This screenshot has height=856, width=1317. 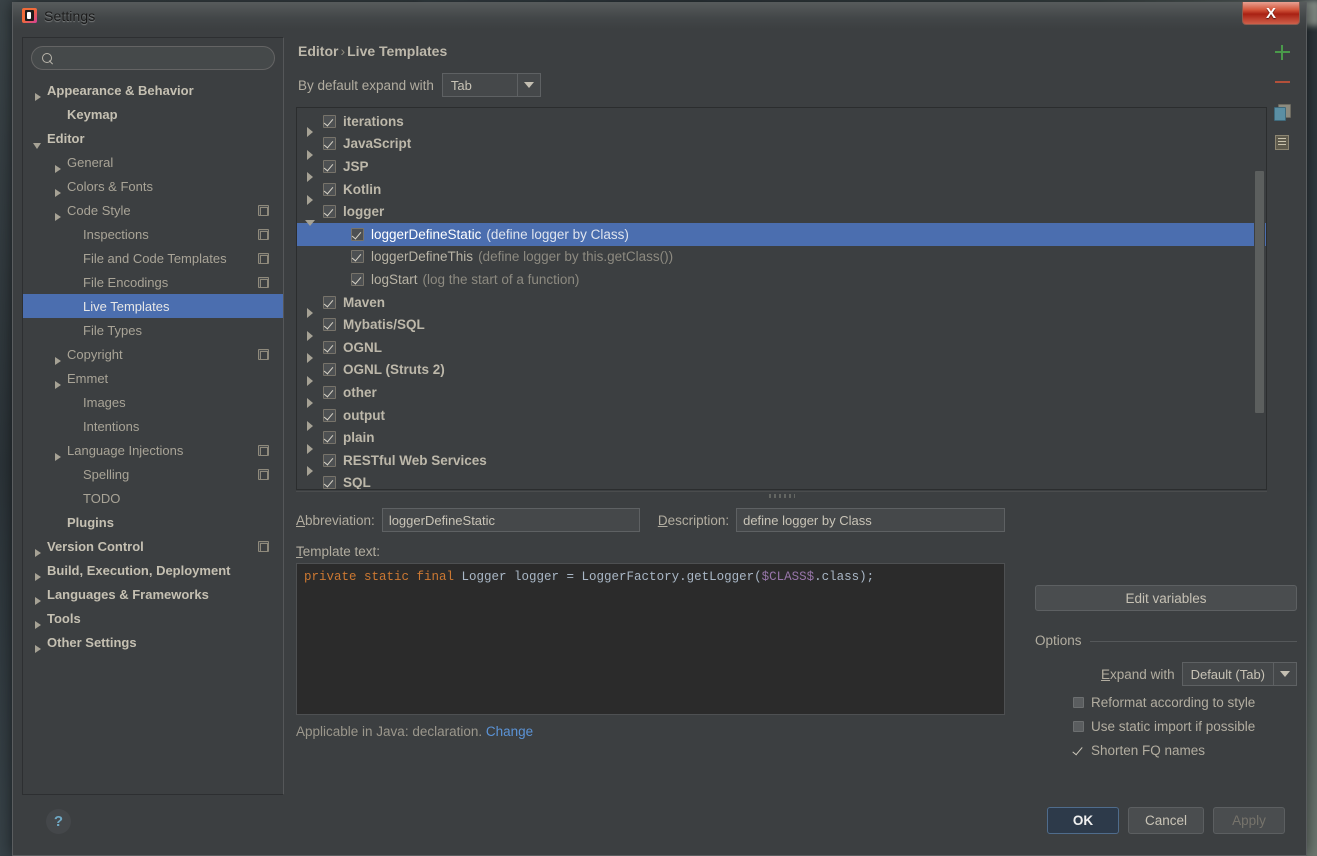 What do you see at coordinates (1078, 750) in the screenshot?
I see `checkbox-checked-icon` at bounding box center [1078, 750].